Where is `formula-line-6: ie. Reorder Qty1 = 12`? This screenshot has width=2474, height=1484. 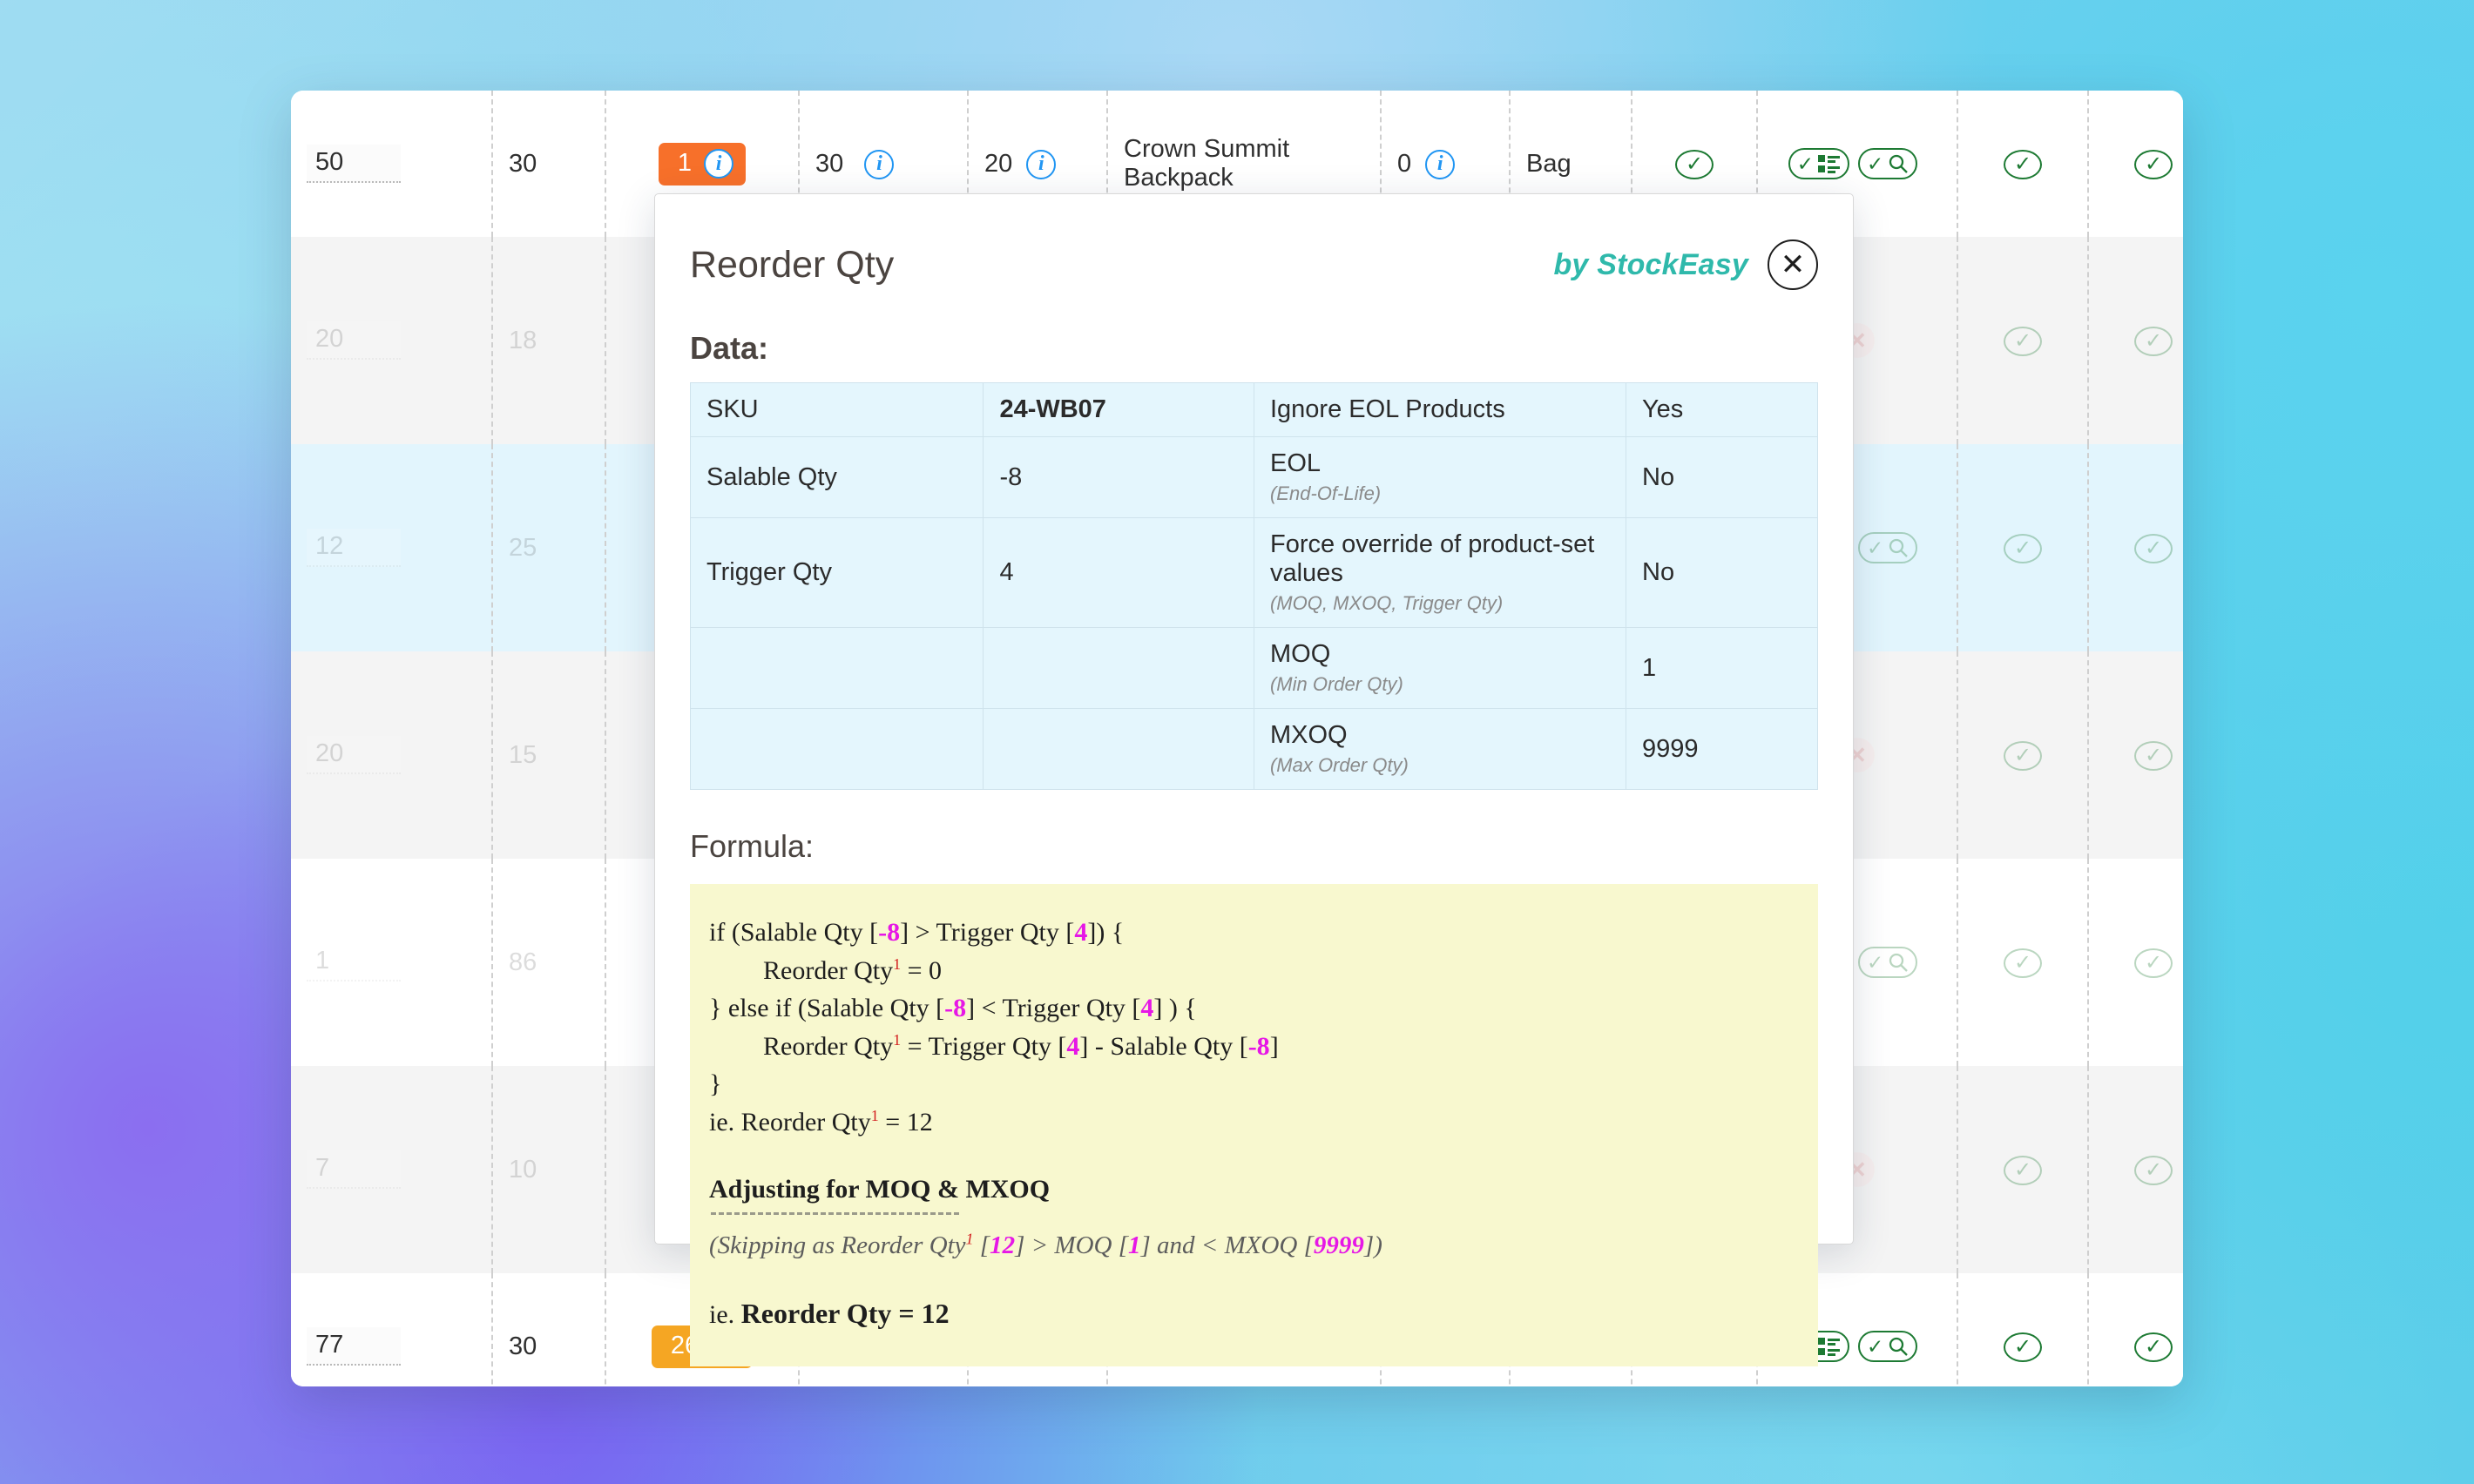 formula-line-6: ie. Reorder Qty1 = 12 is located at coordinates (821, 1121).